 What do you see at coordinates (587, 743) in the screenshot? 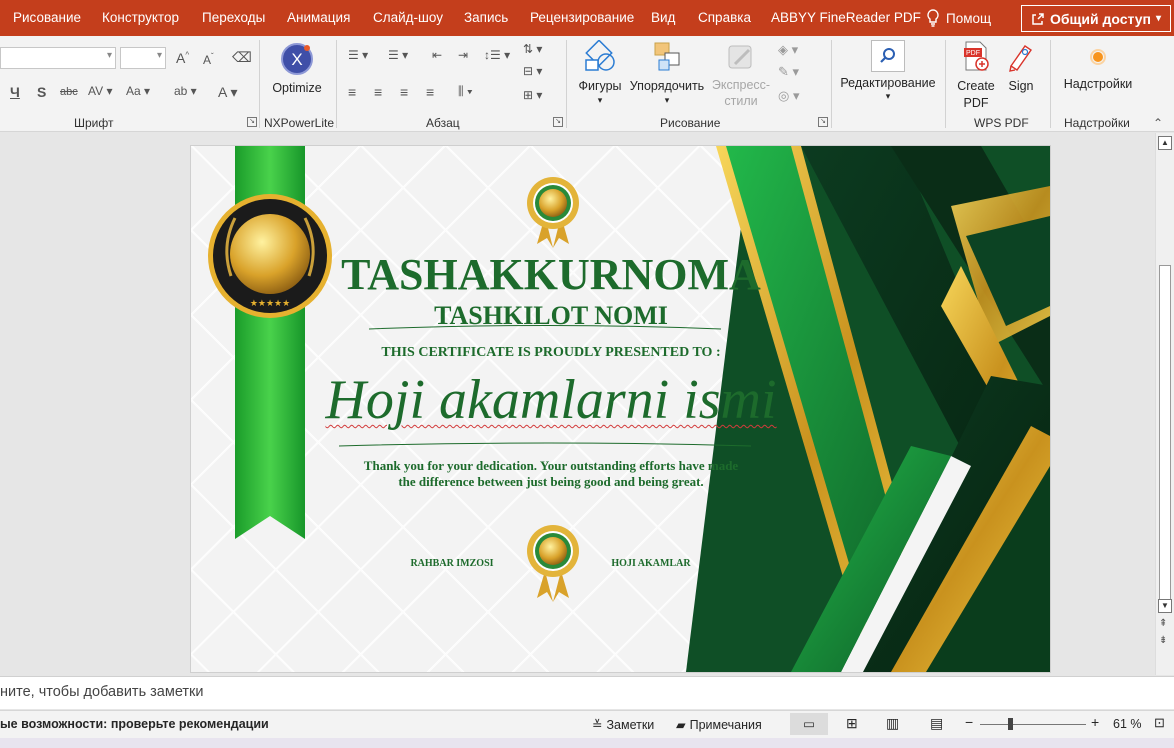
I see `os-taskbar` at bounding box center [587, 743].